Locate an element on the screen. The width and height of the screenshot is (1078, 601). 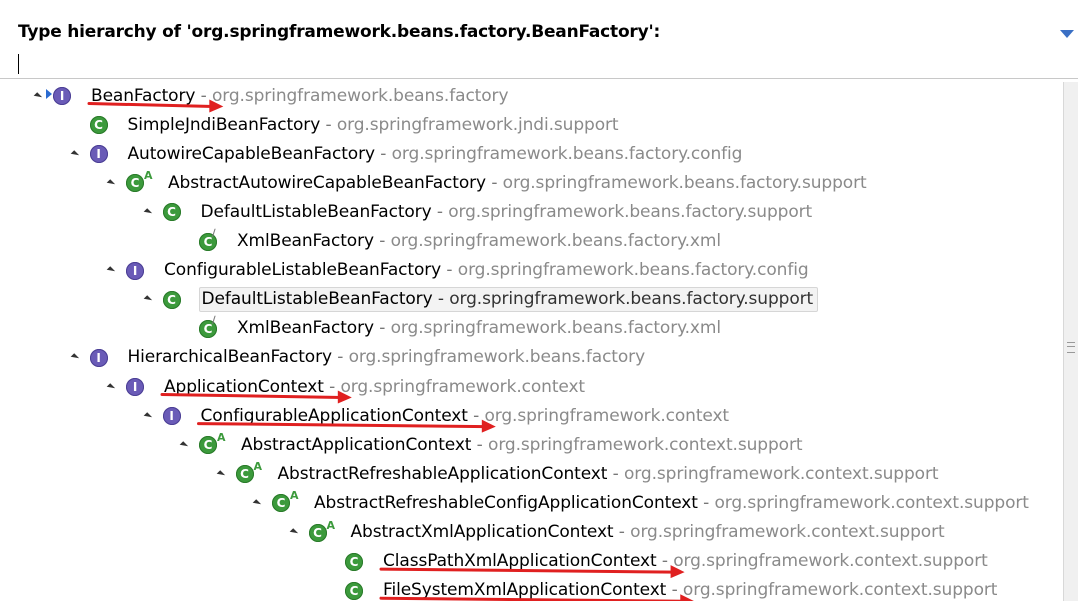
binary-type-marker-icon is located at coordinates (49, 94).